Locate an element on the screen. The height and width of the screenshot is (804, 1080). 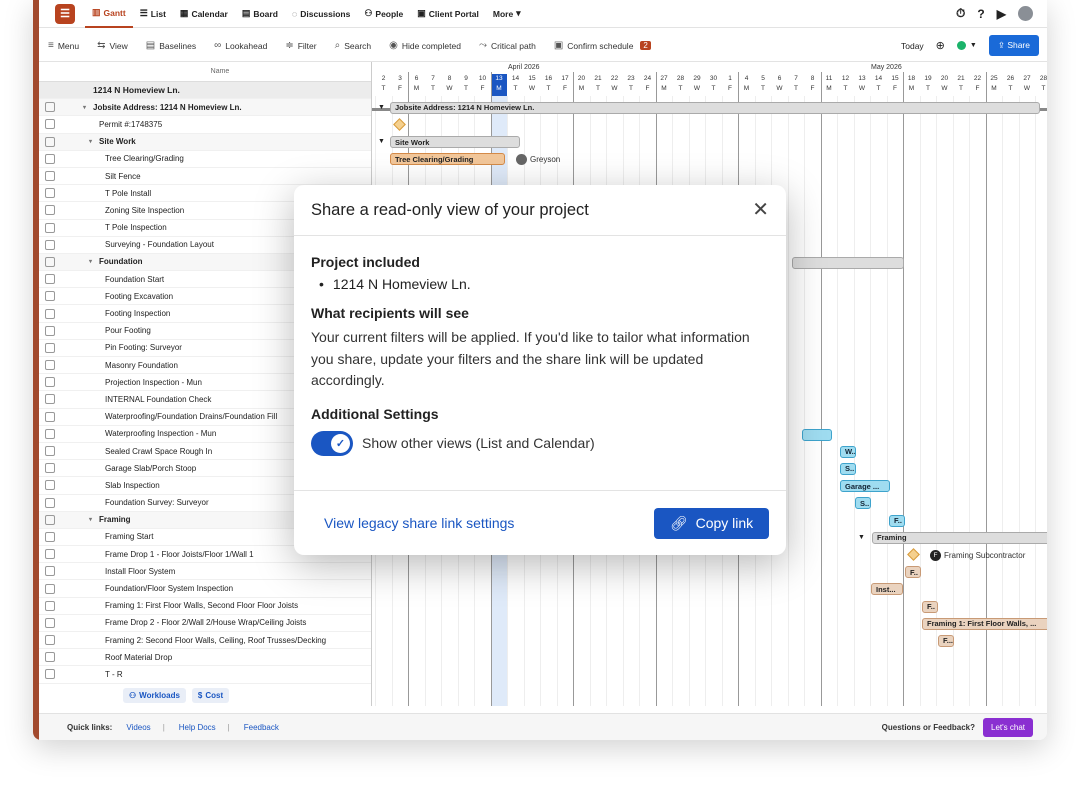
show-other-views-toggle: ✓ is located at coordinates (332, 443).